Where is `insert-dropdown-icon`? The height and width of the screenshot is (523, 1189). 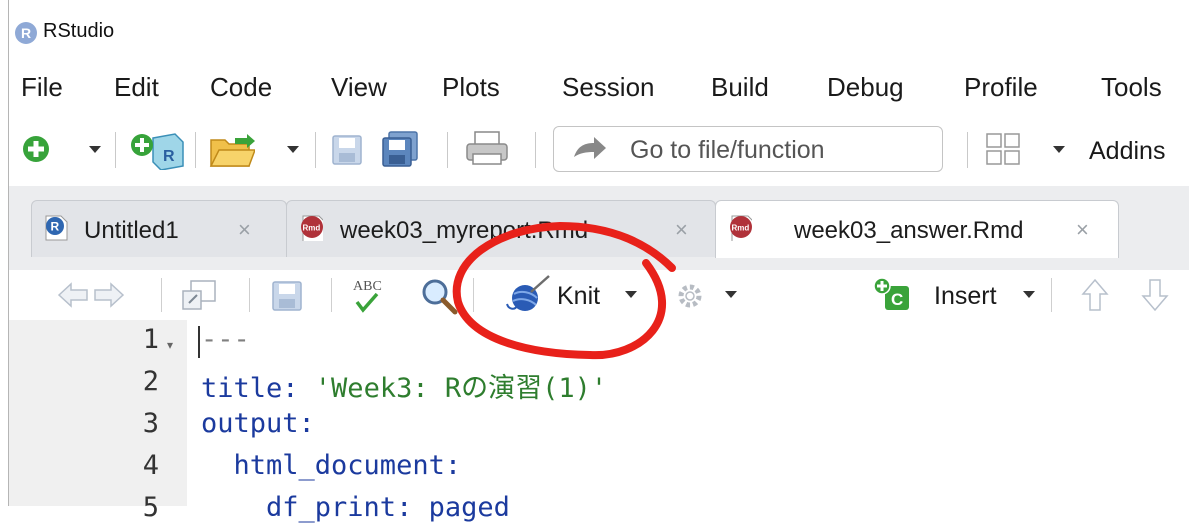 insert-dropdown-icon is located at coordinates (1029, 294).